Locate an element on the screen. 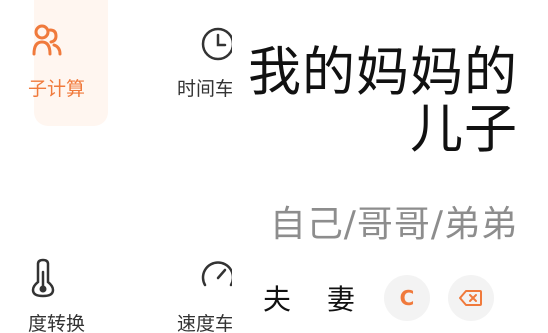 The image size is (548, 333). tile-temp-convert-label: 度转换 is located at coordinates (57, 323).